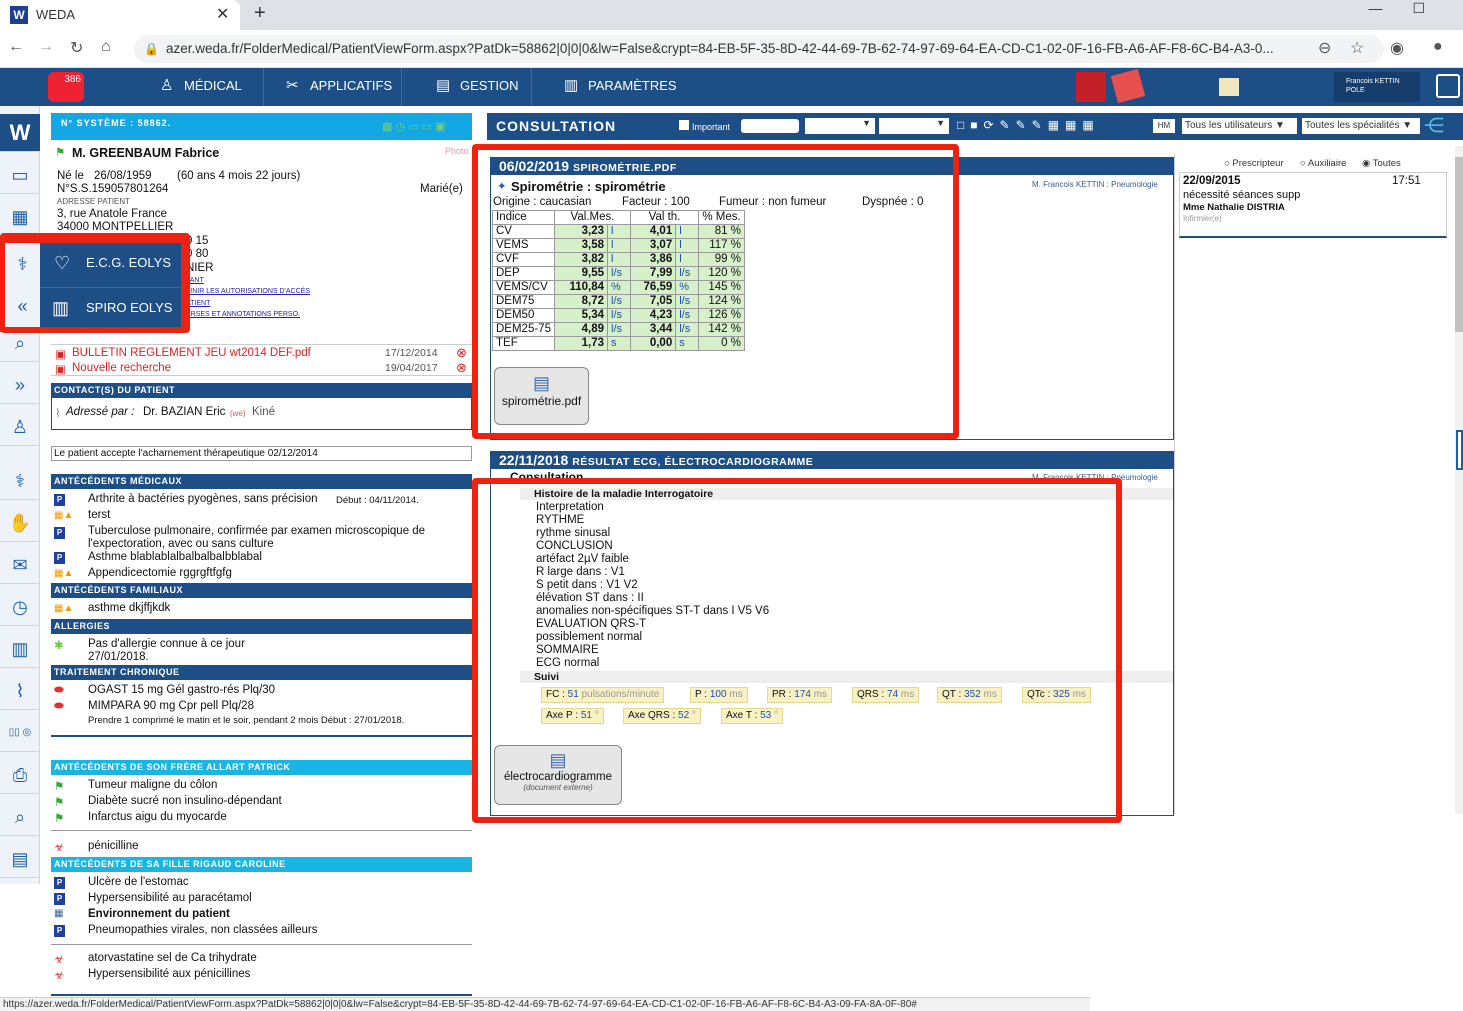 Image resolution: width=1463 pixels, height=1011 pixels. What do you see at coordinates (60, 355) in the screenshot?
I see `pdf-icon: ▣` at bounding box center [60, 355].